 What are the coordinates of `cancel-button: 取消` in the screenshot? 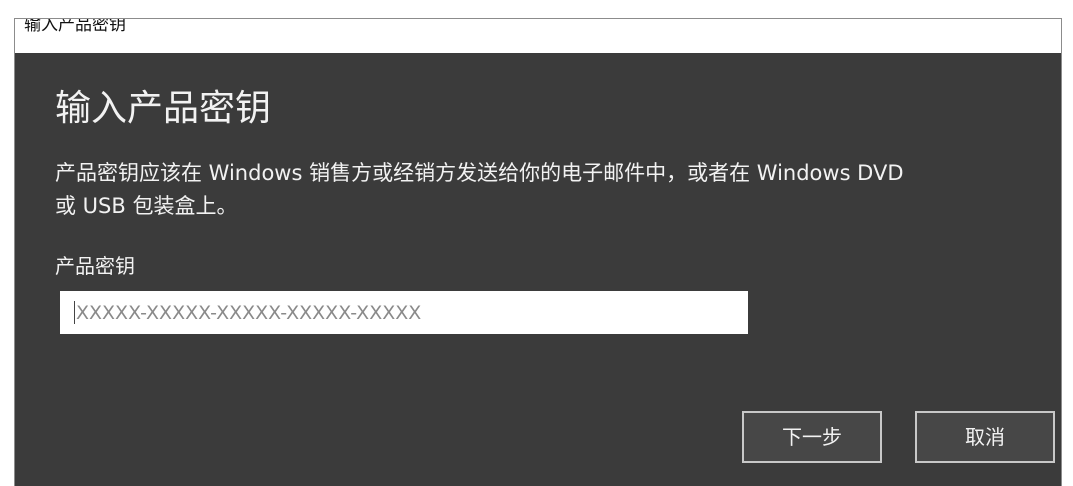 It's located at (985, 437).